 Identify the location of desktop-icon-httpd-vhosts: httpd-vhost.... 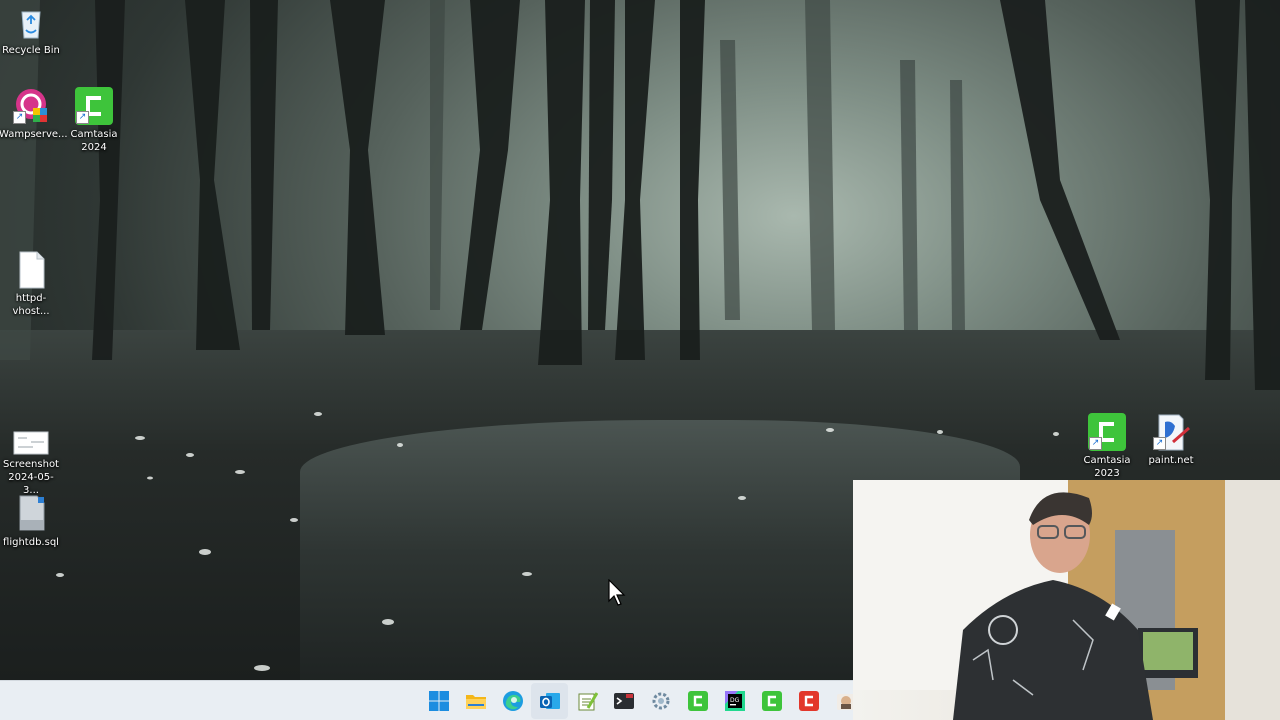
(31, 284).